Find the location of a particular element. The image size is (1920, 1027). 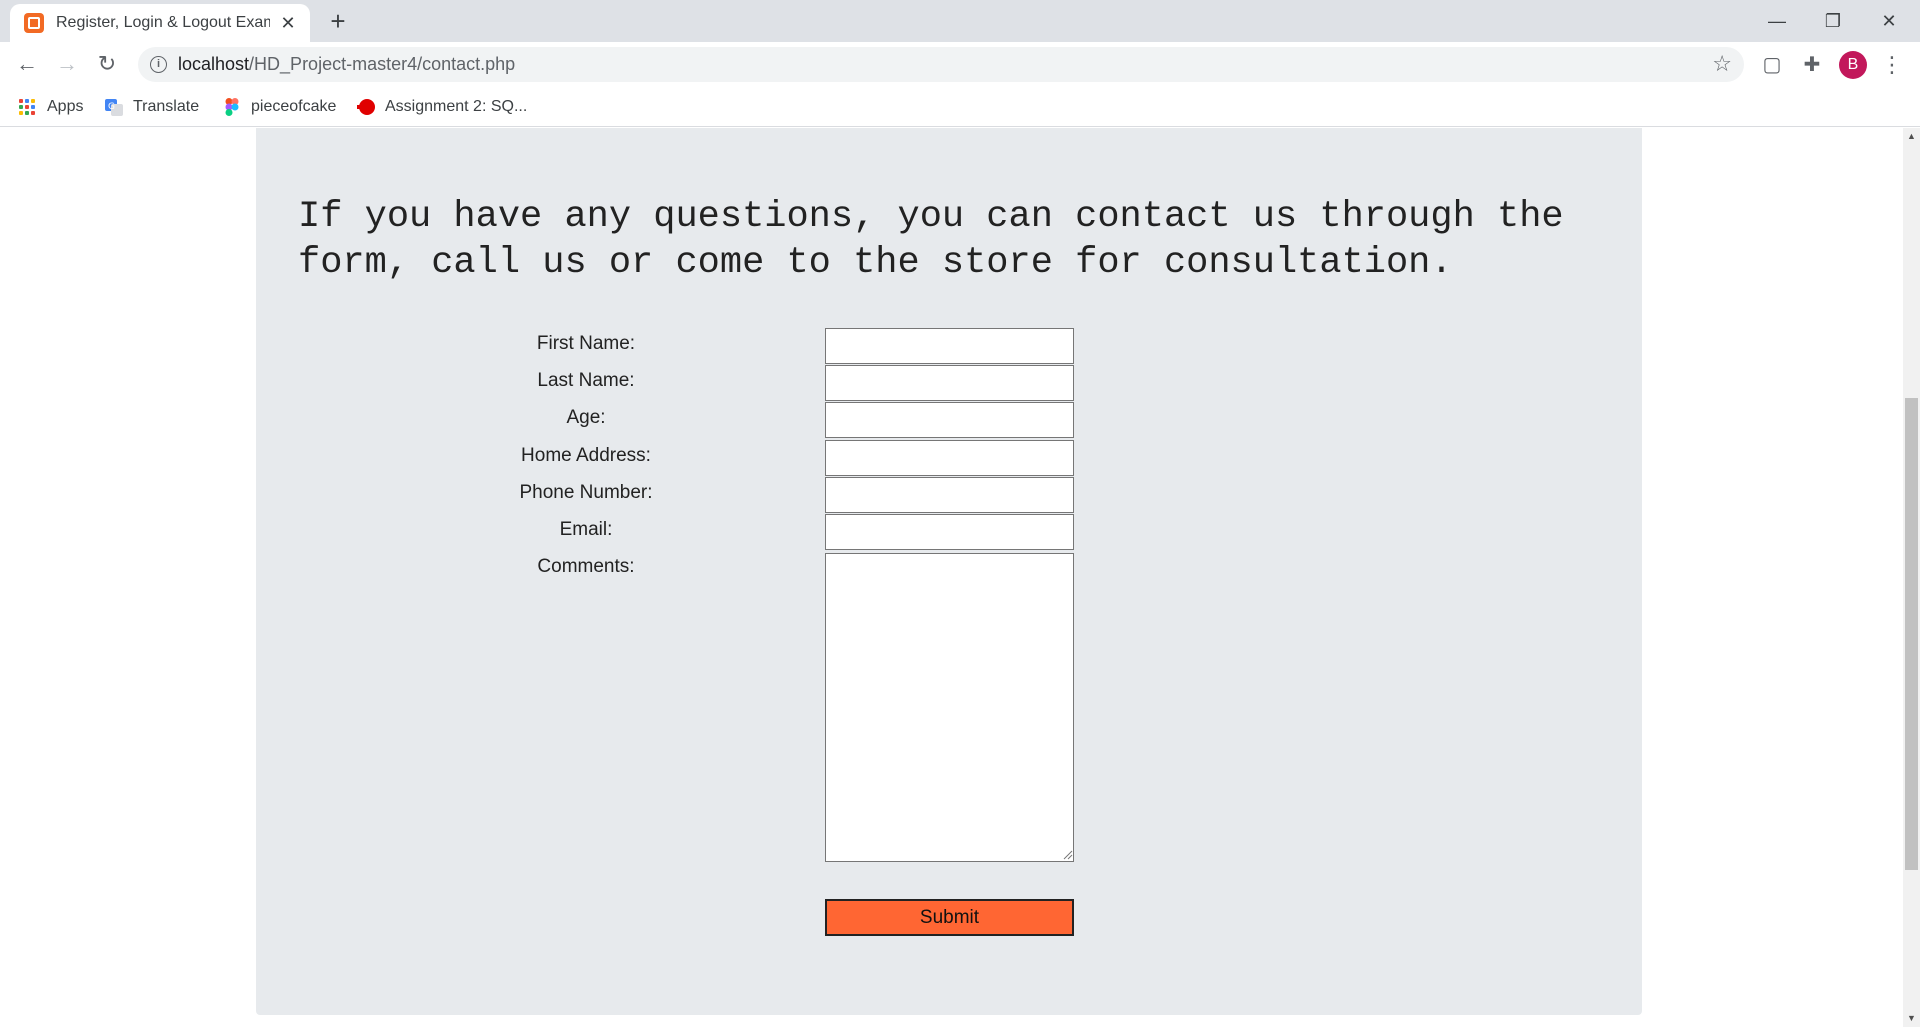

reload-icon: ↻ is located at coordinates (107, 64).